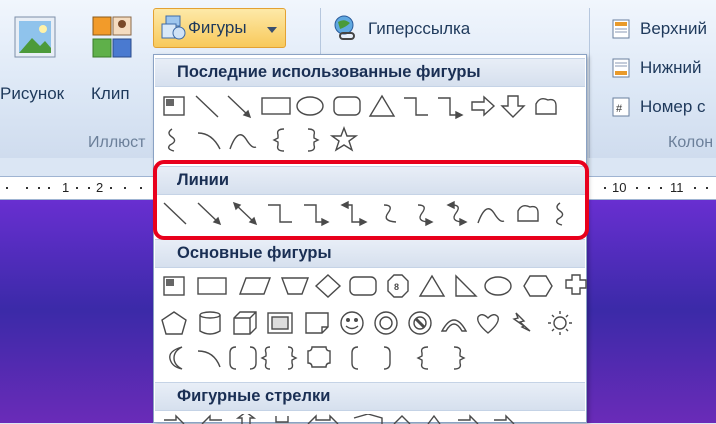 This screenshot has width=716, height=424. I want to click on hexagon-shape, so click(538, 286).